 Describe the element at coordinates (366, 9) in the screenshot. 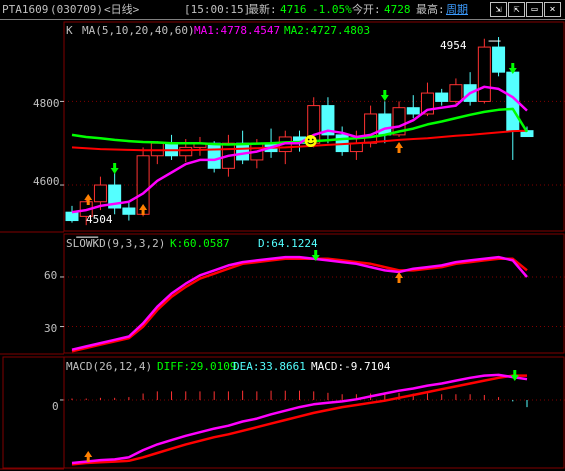

I see `open-label: 今开:` at that location.